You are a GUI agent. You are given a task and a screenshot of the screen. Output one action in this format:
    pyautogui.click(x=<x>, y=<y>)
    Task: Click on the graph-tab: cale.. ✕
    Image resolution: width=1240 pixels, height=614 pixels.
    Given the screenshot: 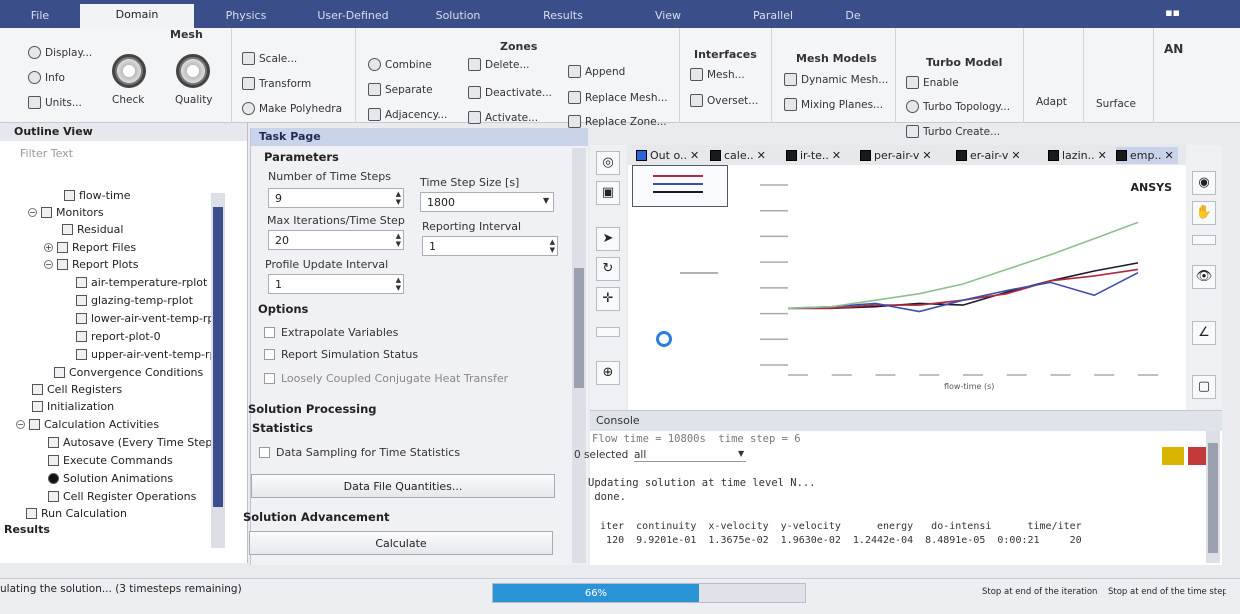 What is the action you would take?
    pyautogui.click(x=738, y=155)
    